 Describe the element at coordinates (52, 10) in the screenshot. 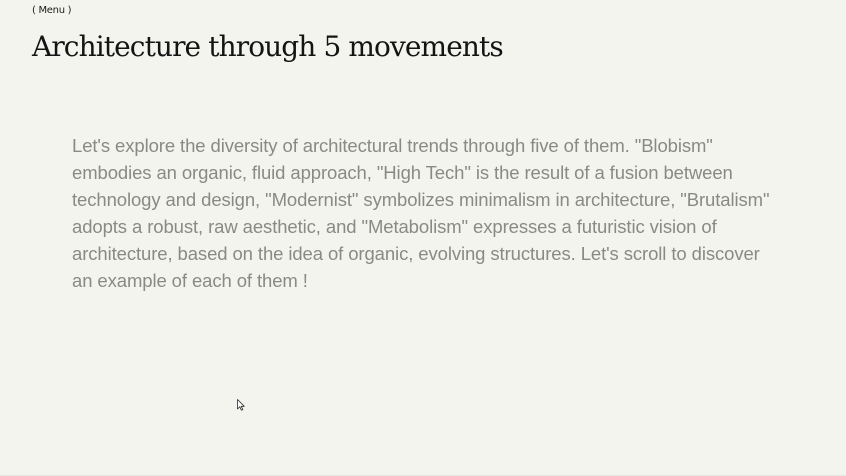

I see `menu-button: ( Menu )` at that location.